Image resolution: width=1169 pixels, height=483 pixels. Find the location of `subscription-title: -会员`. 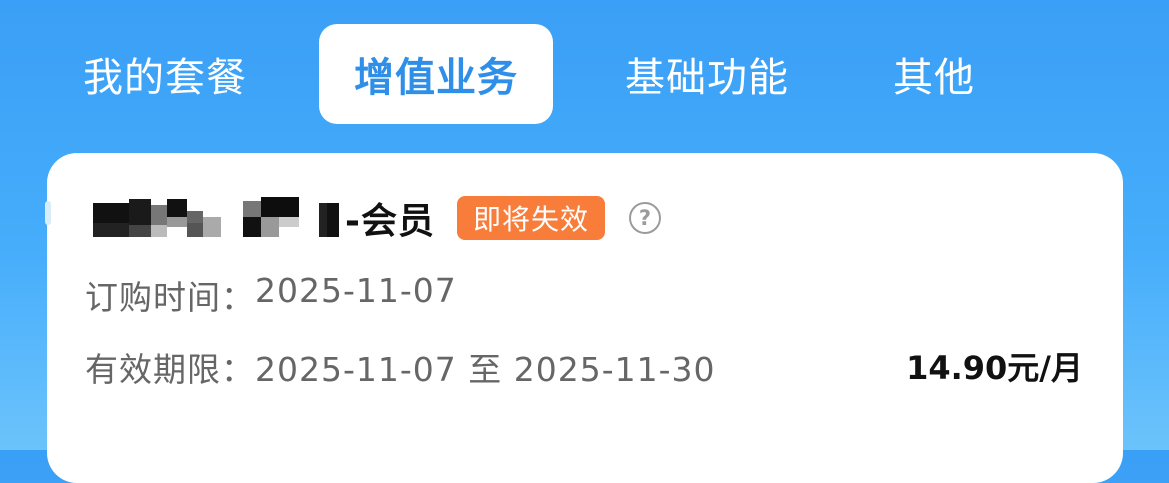

subscription-title: -会员 is located at coordinates (390, 221).